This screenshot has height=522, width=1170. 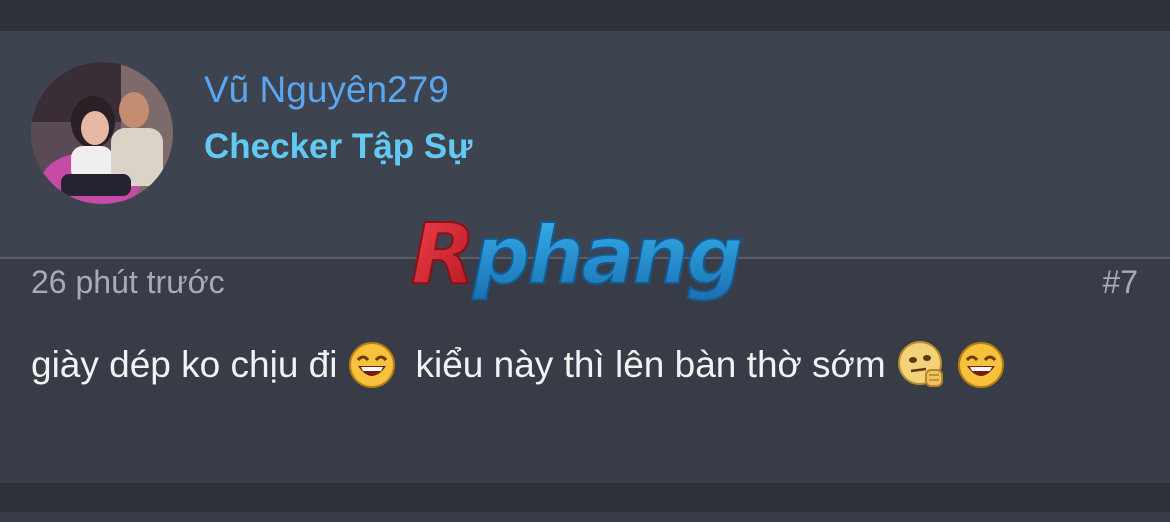 What do you see at coordinates (128, 282) in the screenshot?
I see `post-timestamp: 26 phút trước` at bounding box center [128, 282].